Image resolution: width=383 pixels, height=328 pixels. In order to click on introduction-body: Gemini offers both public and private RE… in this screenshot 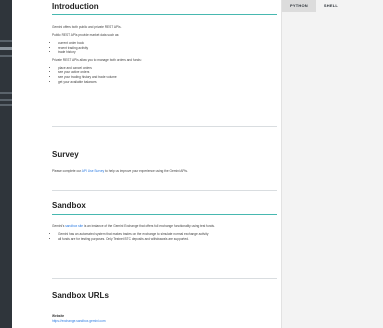, I will do `click(164, 56)`.